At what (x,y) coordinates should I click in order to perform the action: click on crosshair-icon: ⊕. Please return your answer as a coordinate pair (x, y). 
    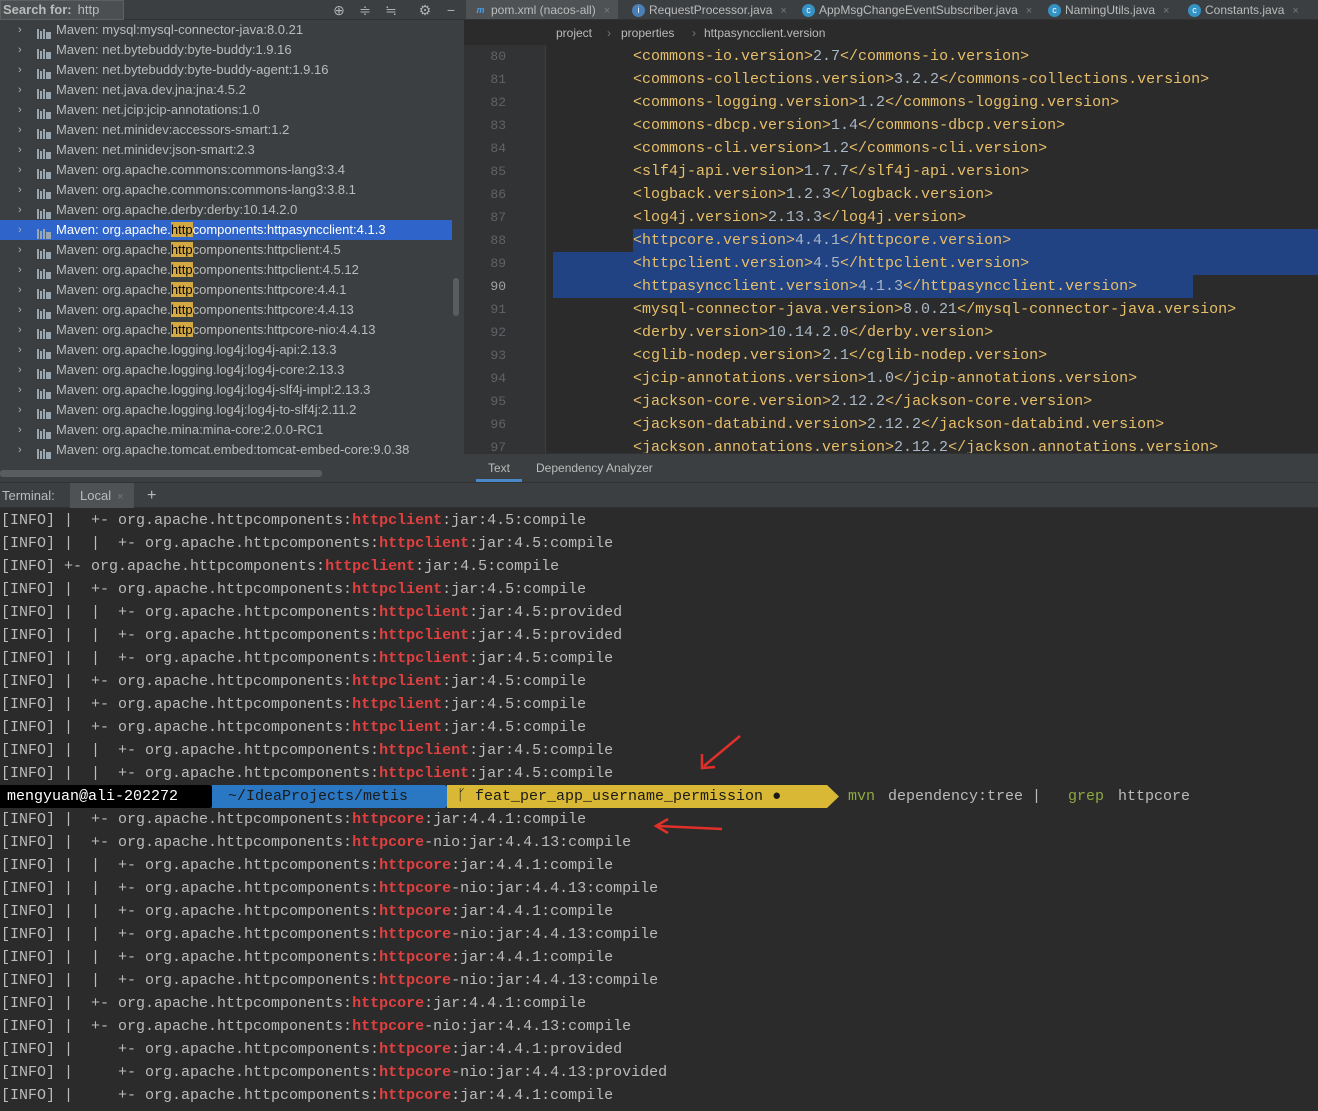
    Looking at the image, I should click on (339, 10).